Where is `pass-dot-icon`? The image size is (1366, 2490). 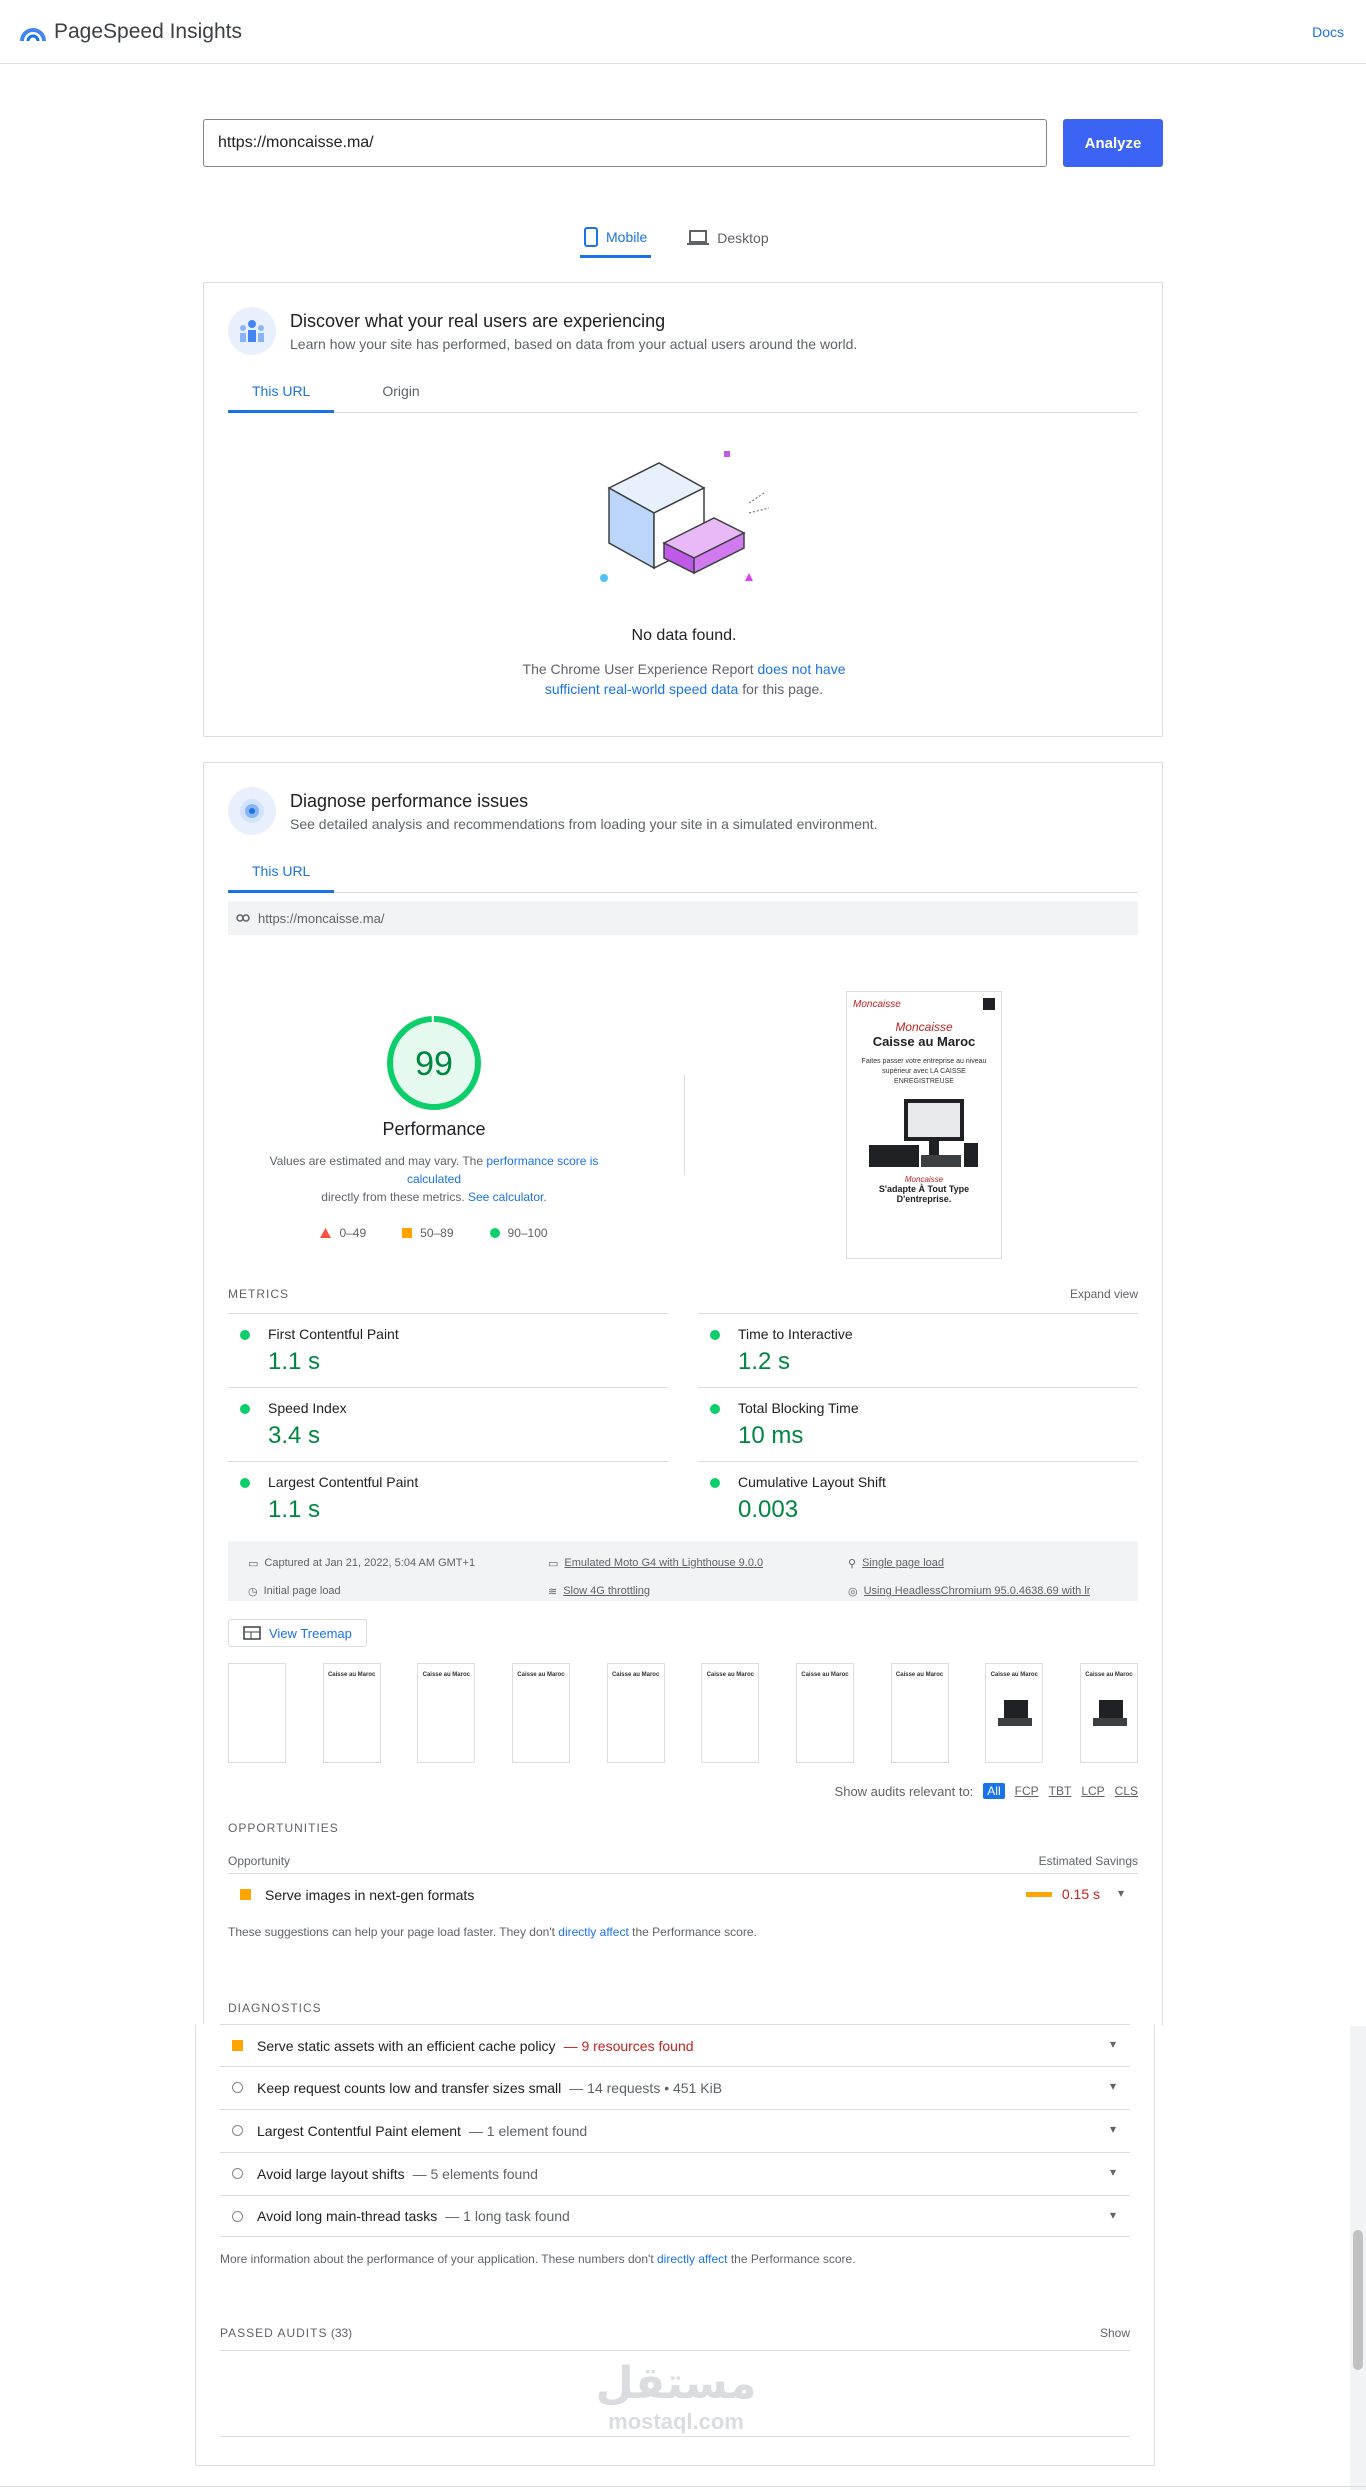
pass-dot-icon is located at coordinates (715, 1483).